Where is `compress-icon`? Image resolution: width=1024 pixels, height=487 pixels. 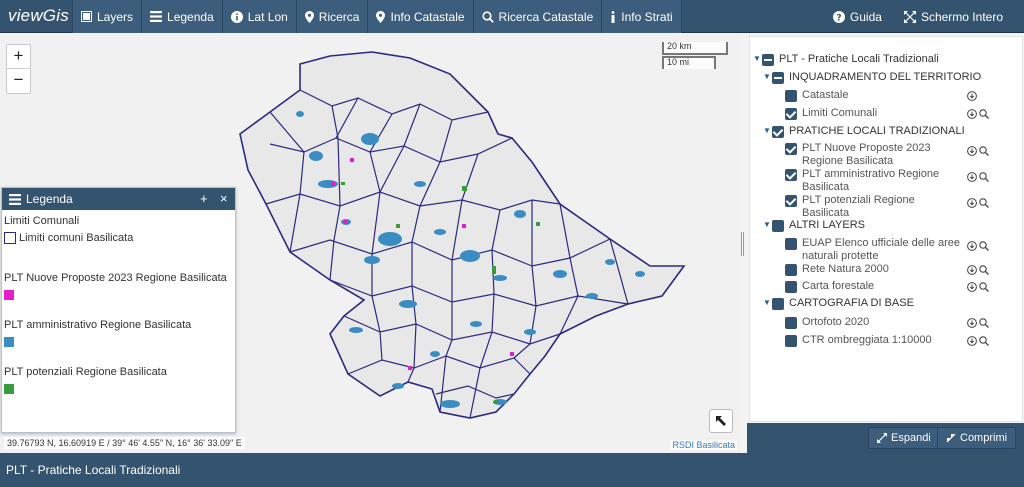 compress-icon is located at coordinates (951, 438).